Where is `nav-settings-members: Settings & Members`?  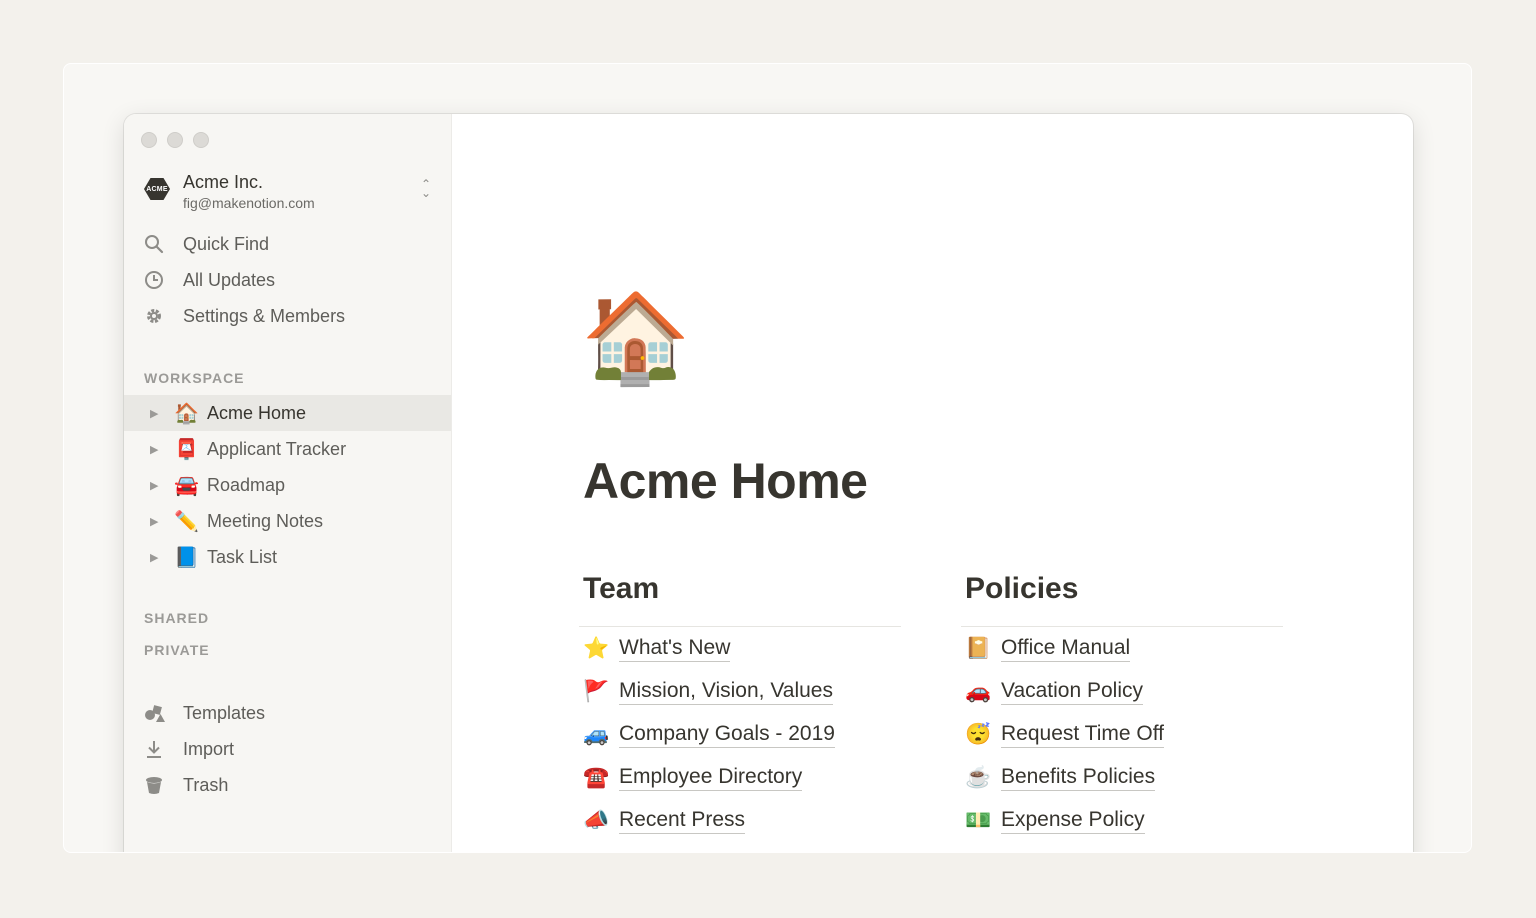 nav-settings-members: Settings & Members is located at coordinates (244, 316).